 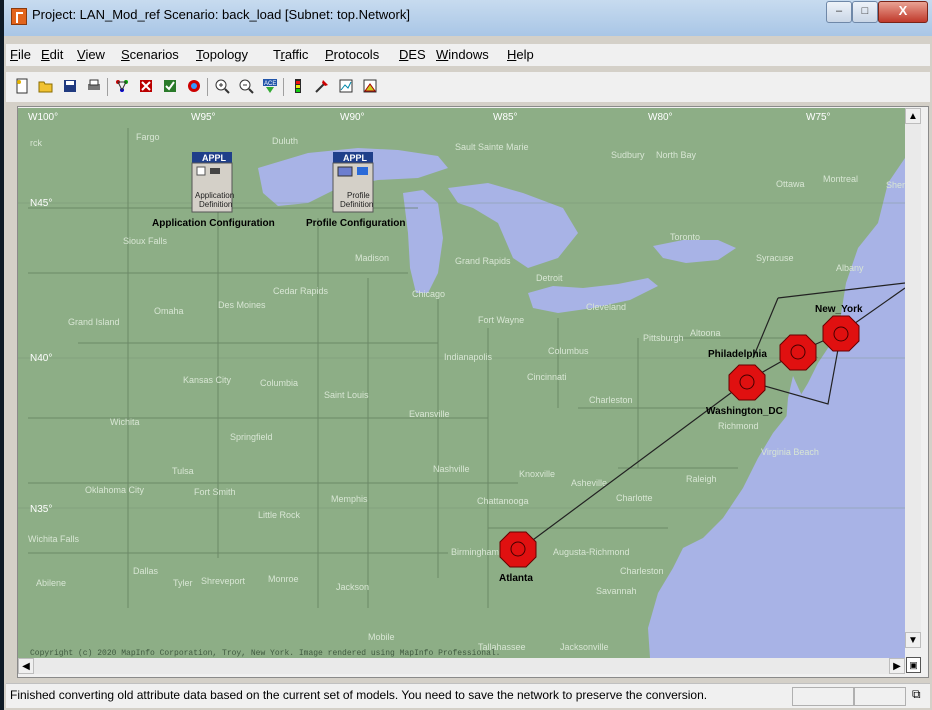 I want to click on latitude-label: N40°, so click(x=41, y=358).